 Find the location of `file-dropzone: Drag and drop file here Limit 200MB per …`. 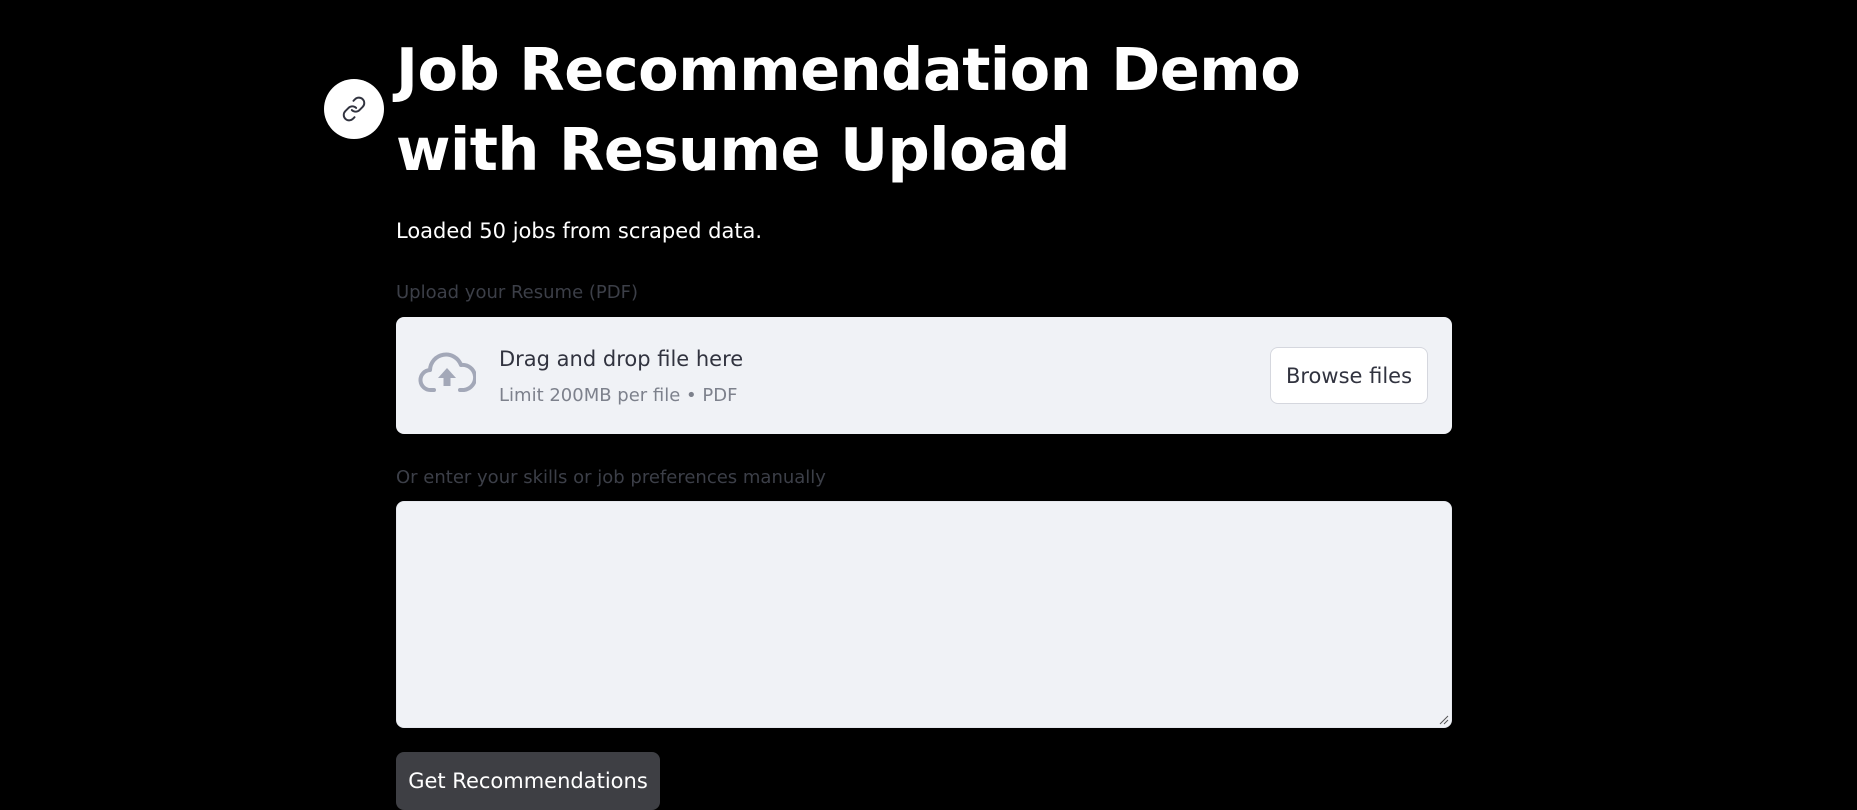

file-dropzone: Drag and drop file here Limit 200MB per … is located at coordinates (924, 375).